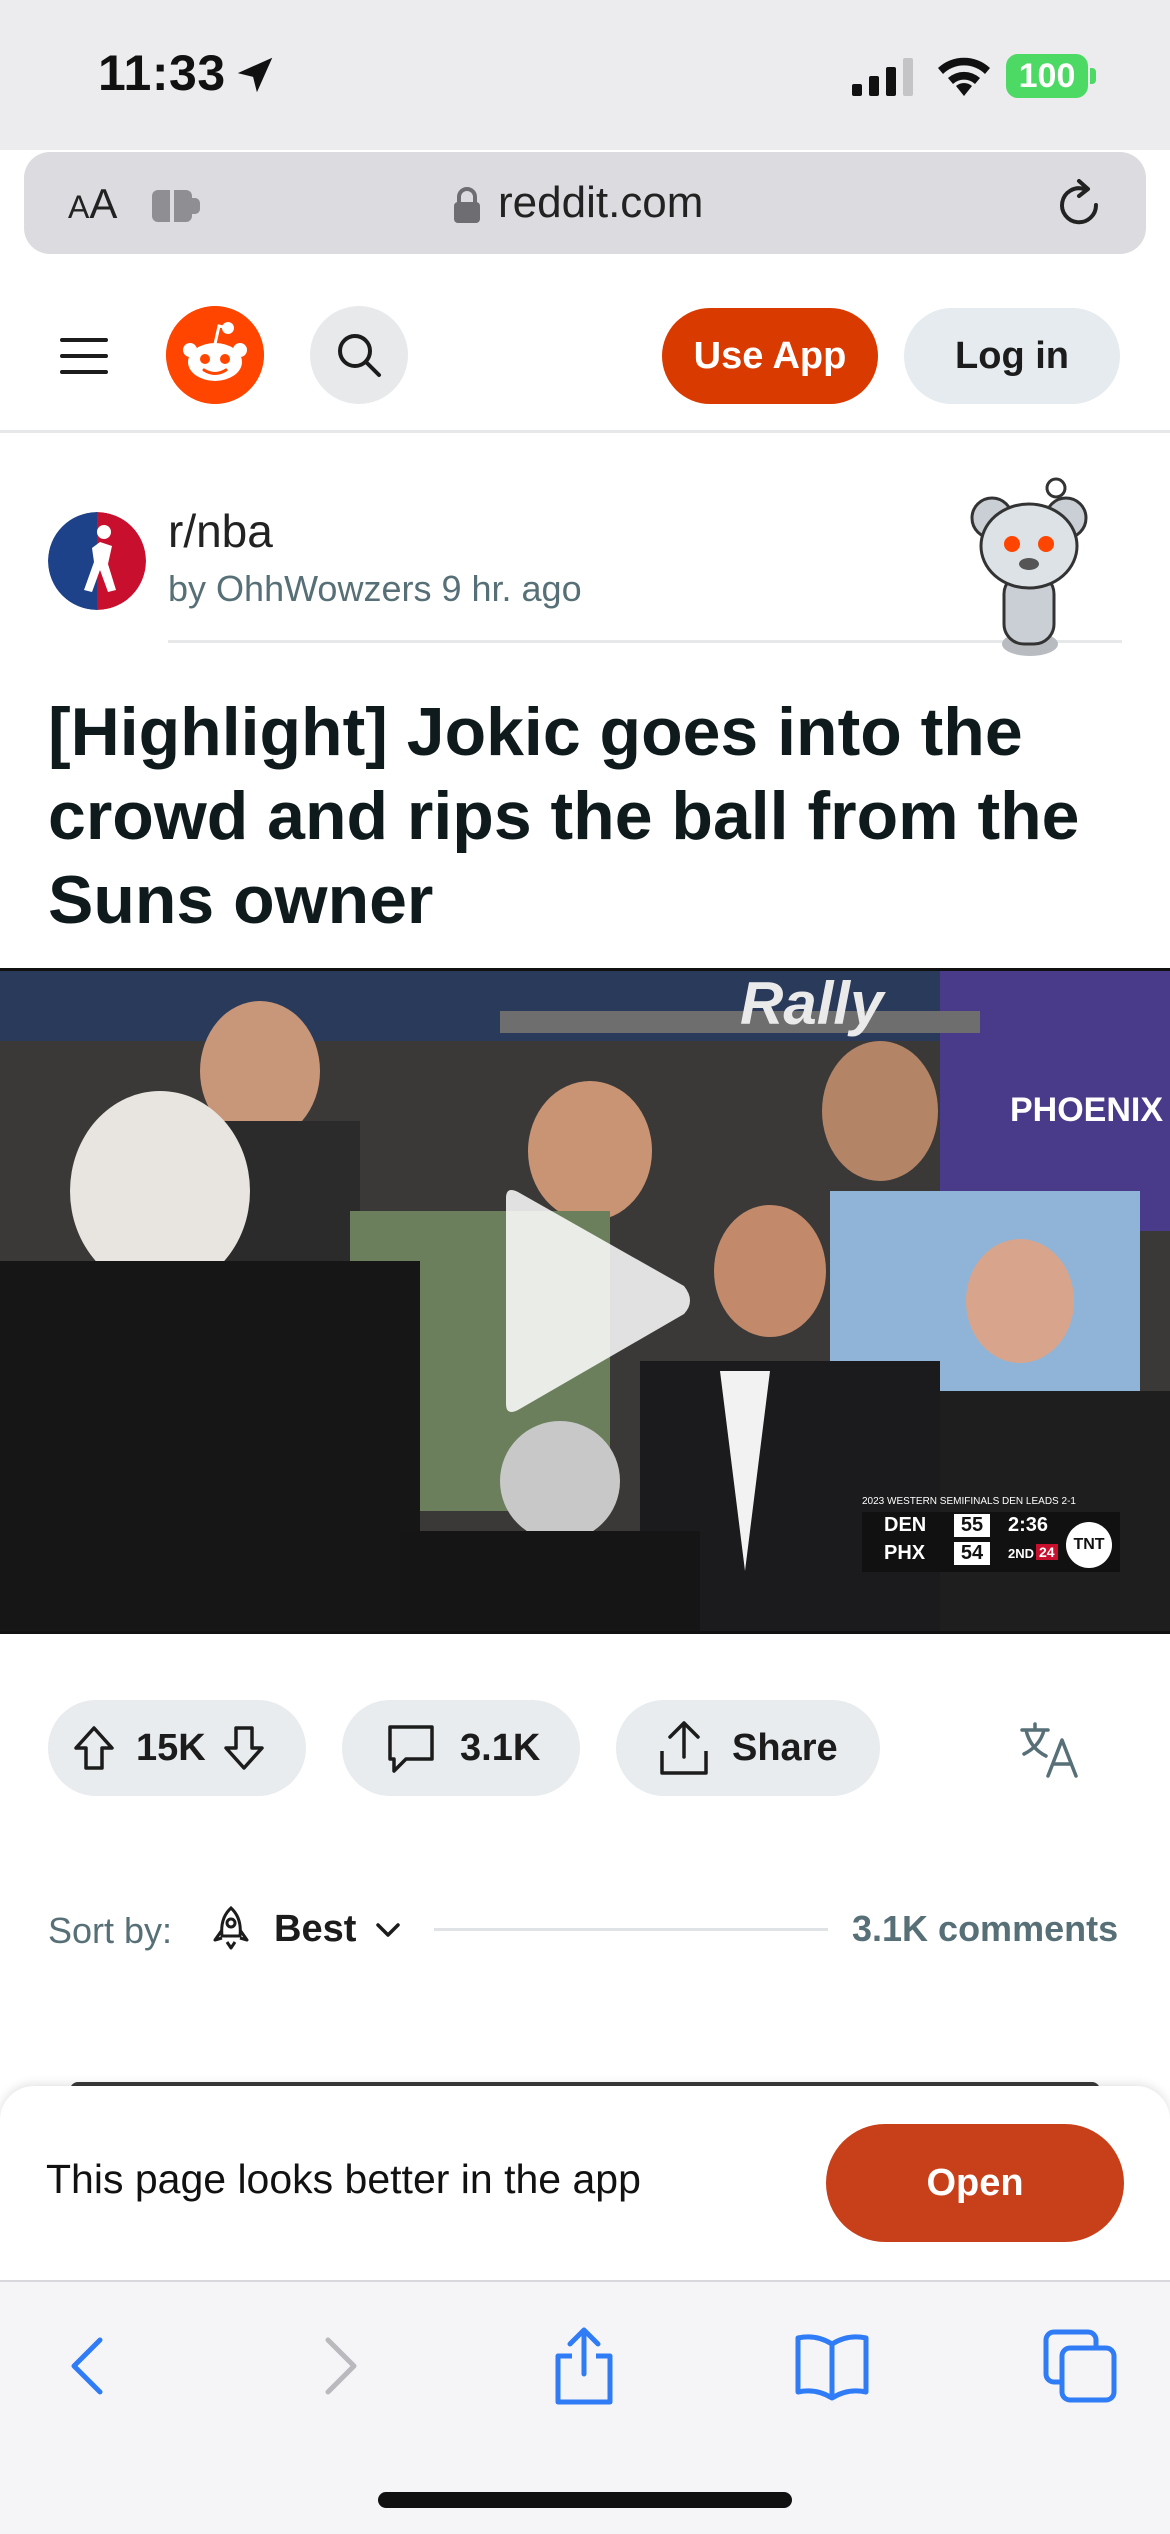 Image resolution: width=1170 pixels, height=2534 pixels. Describe the element at coordinates (178, 206) in the screenshot. I see `extension-icon` at that location.